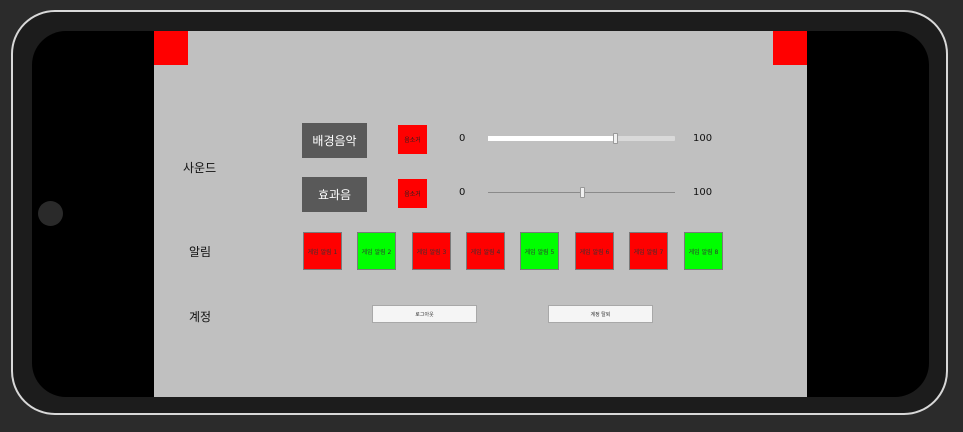  What do you see at coordinates (412, 193) in the screenshot?
I see `sfx-mute-toggle: 음소거` at bounding box center [412, 193].